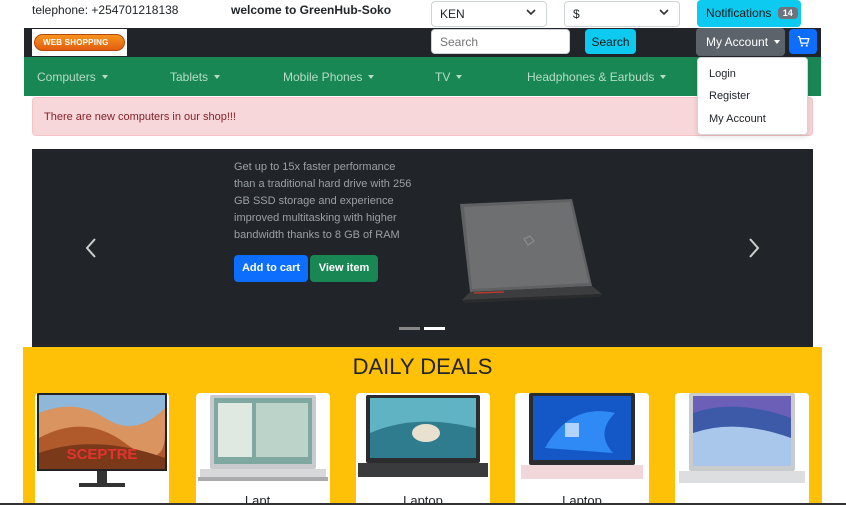 This screenshot has height=505, width=846. I want to click on account-dropdown-menu: Login Register My Account, so click(752, 96).